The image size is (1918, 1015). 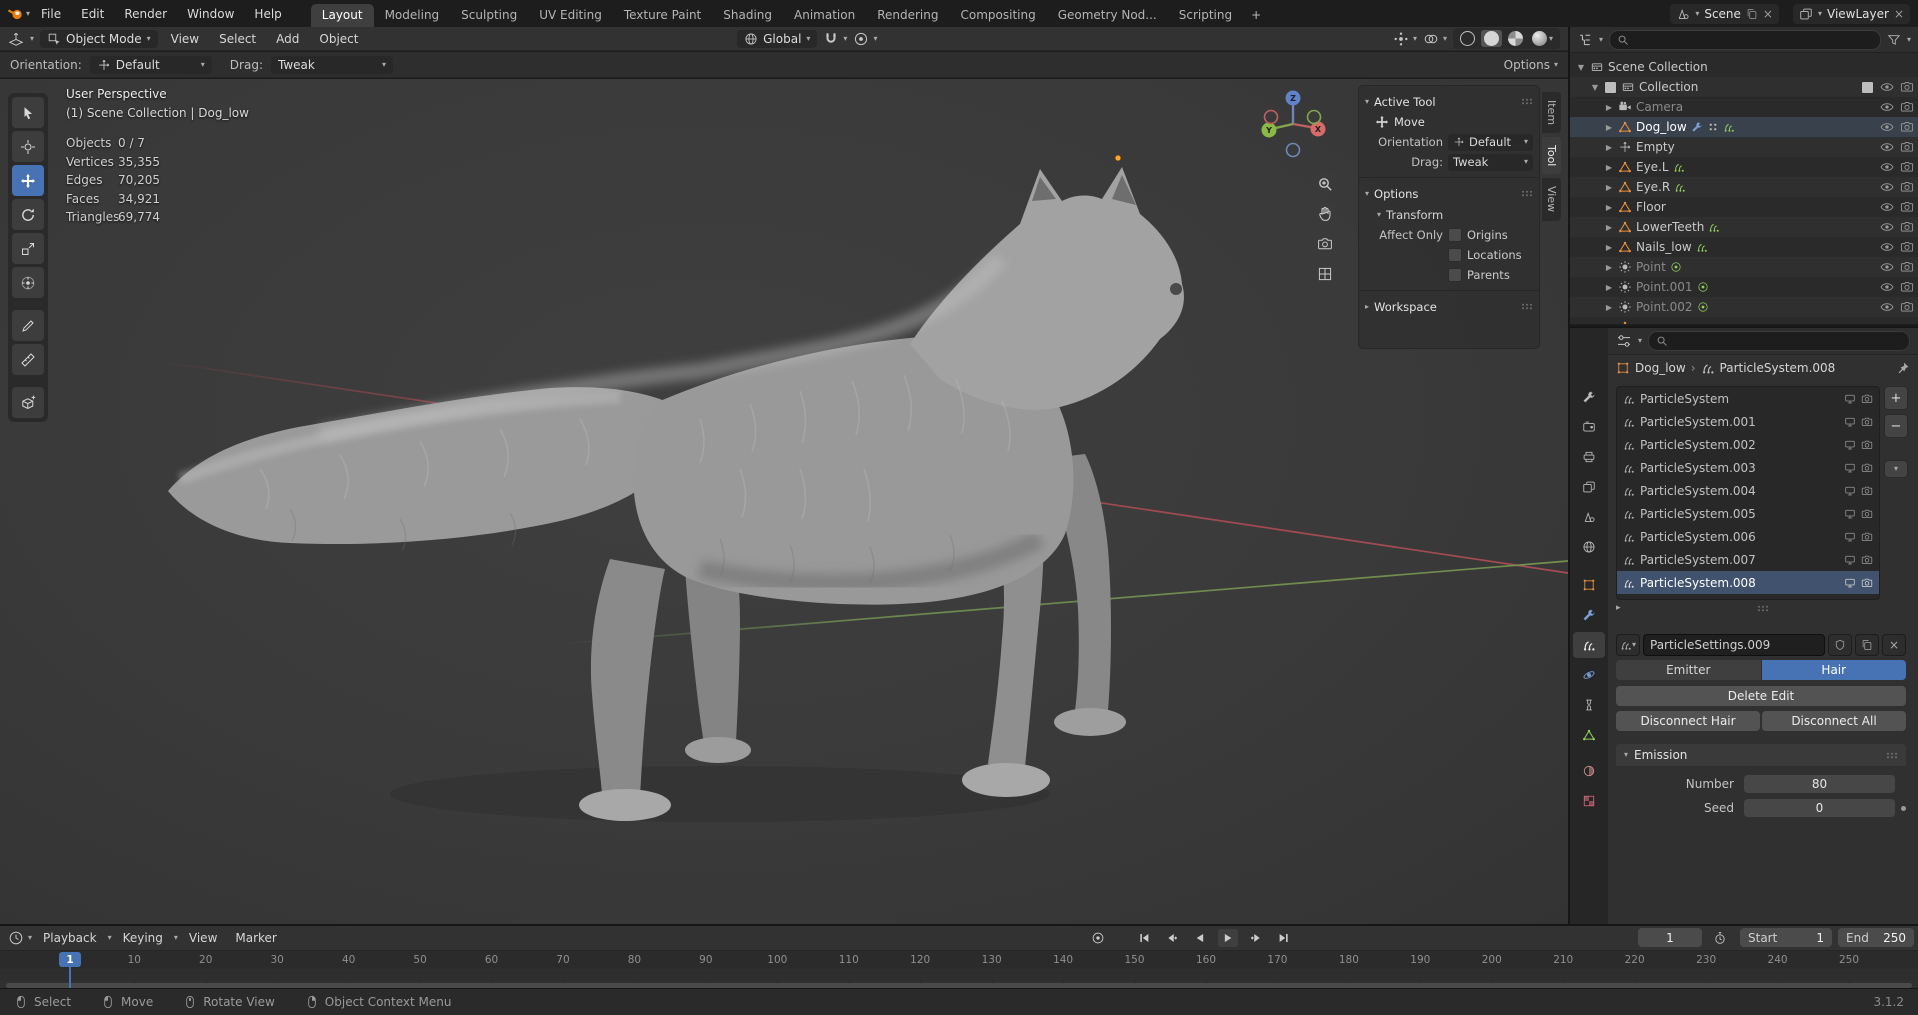 I want to click on list-item: ParticleSystem.004, so click(x=1748, y=490).